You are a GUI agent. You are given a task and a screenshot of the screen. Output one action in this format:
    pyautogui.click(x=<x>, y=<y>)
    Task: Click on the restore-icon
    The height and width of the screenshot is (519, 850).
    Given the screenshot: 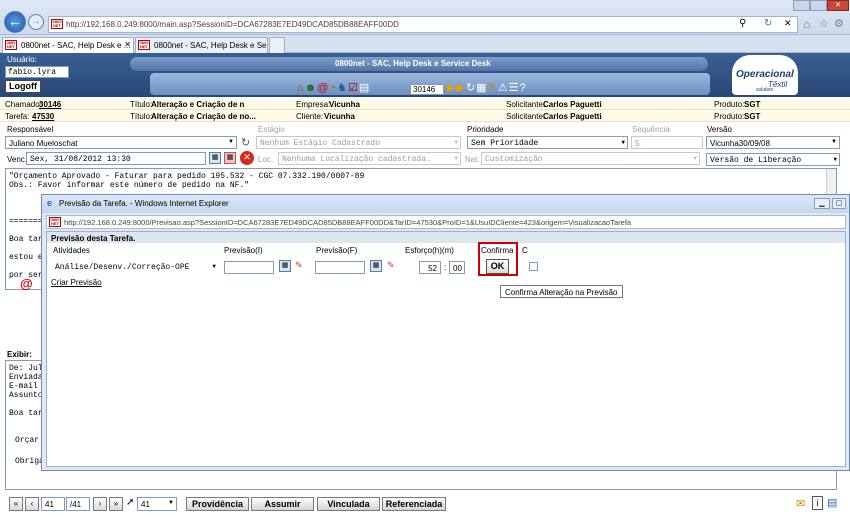 What is the action you would take?
    pyautogui.click(x=818, y=5)
    